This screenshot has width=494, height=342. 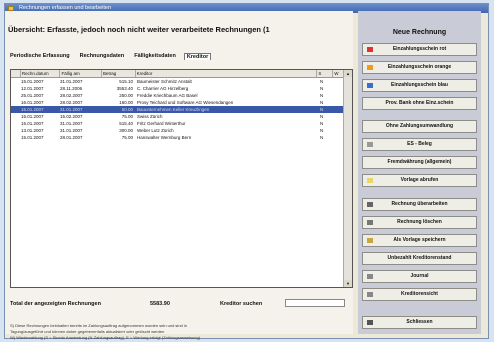 I want to click on orange-slip-icon, so click(x=370, y=67).